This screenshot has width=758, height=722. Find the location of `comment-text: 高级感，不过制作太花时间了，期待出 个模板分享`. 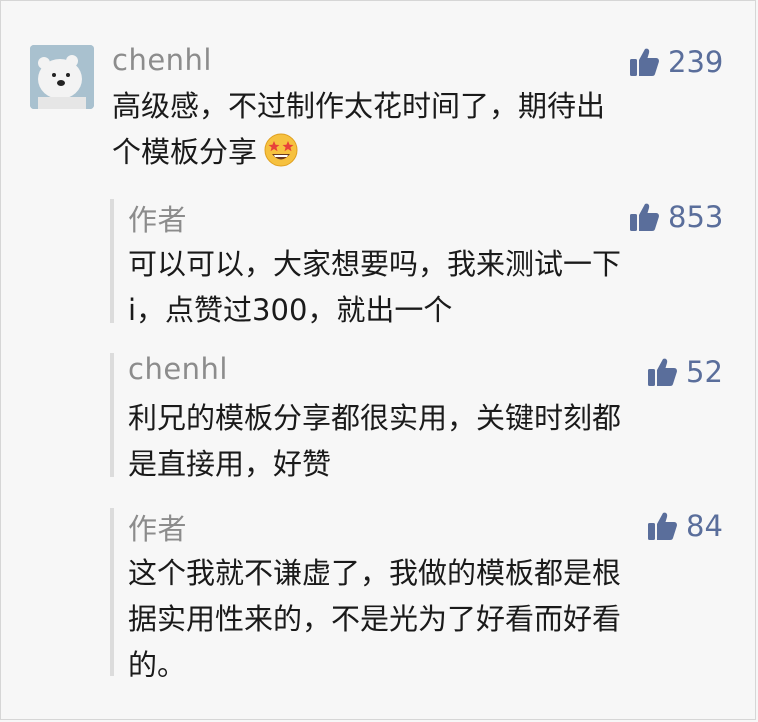

comment-text: 高级感，不过制作太花时间了，期待出 个模板分享 is located at coordinates (358, 132).